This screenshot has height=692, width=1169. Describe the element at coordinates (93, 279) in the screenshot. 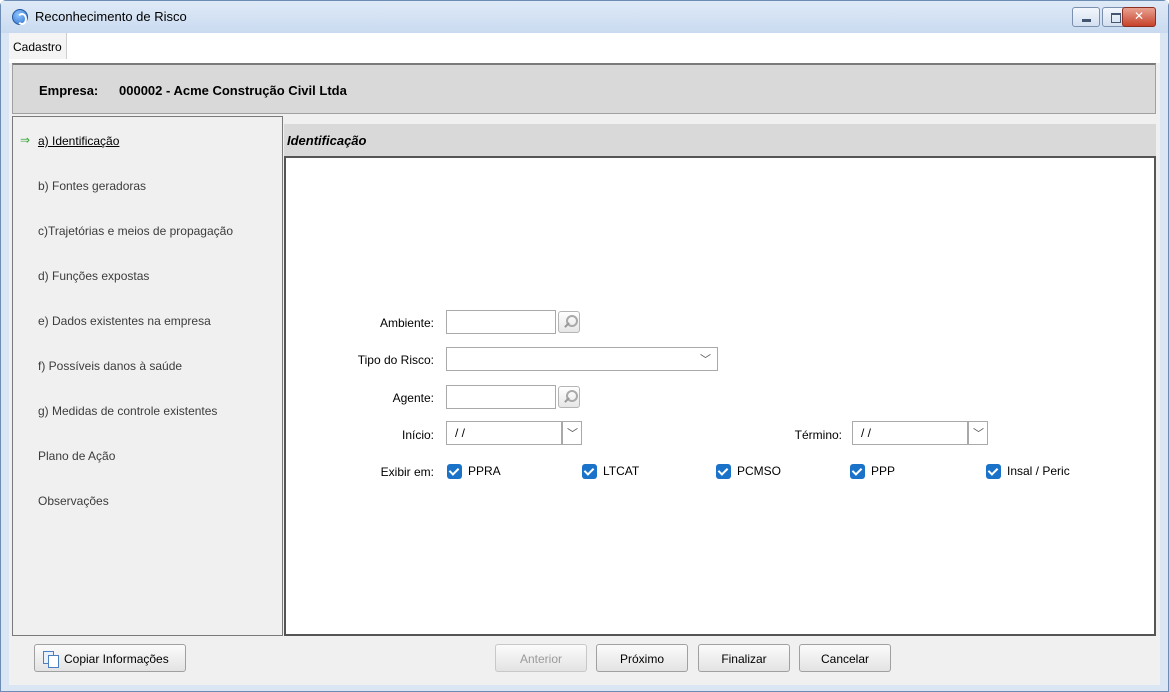

I see `step-funcoes-expostas: d) Funções expostas` at that location.